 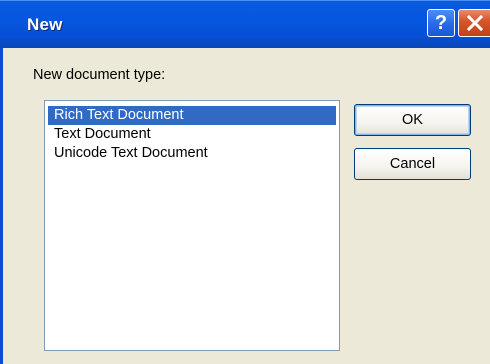 I want to click on ok-button-label: OK, so click(x=412, y=120).